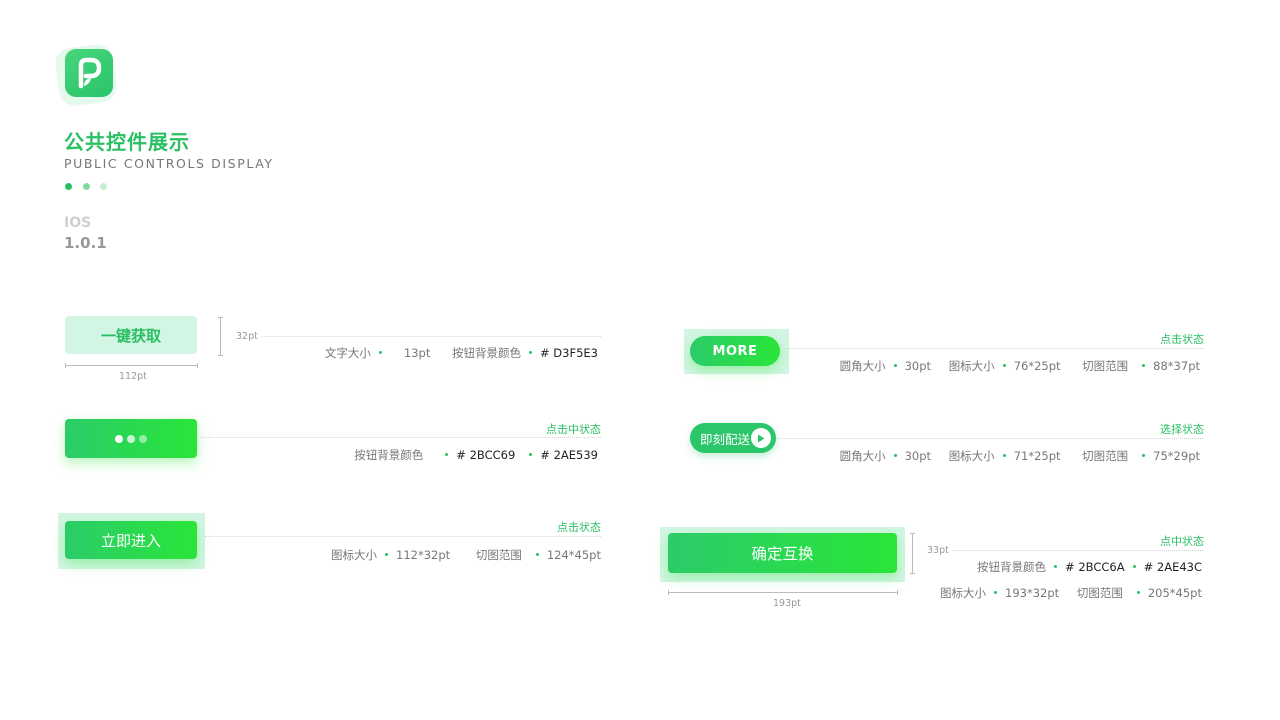 Image resolution: width=1280 pixels, height=720 pixels. What do you see at coordinates (569, 455) in the screenshot?
I see `spec-value: # 2AE539` at bounding box center [569, 455].